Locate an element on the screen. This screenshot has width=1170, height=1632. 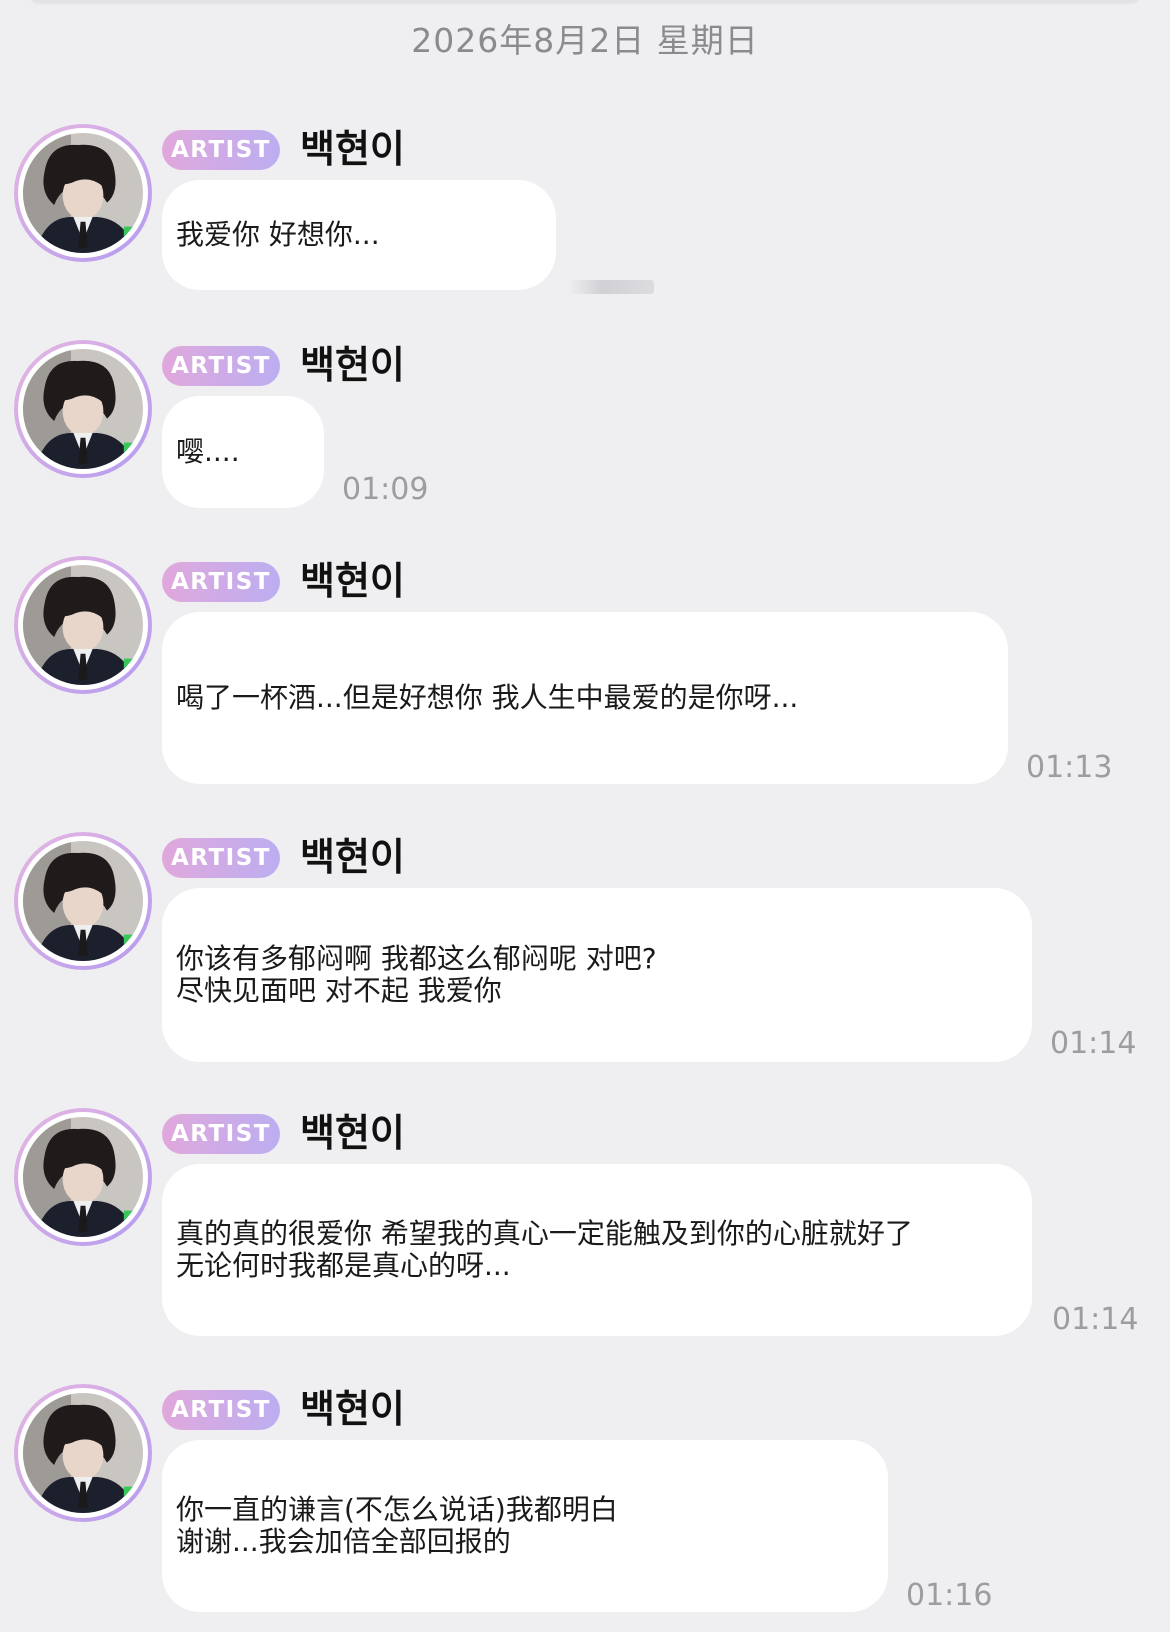
message-bubble: 你该有多郁闷啊 我都这么郁闷呢 对吧? 尽快见面吧 对不起 我爱你 is located at coordinates (597, 975).